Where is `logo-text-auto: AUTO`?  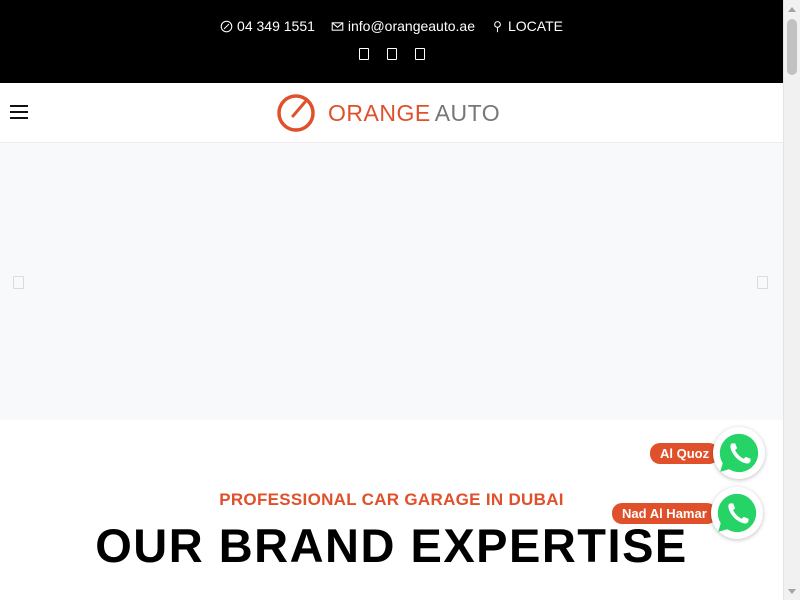 logo-text-auto: AUTO is located at coordinates (467, 112).